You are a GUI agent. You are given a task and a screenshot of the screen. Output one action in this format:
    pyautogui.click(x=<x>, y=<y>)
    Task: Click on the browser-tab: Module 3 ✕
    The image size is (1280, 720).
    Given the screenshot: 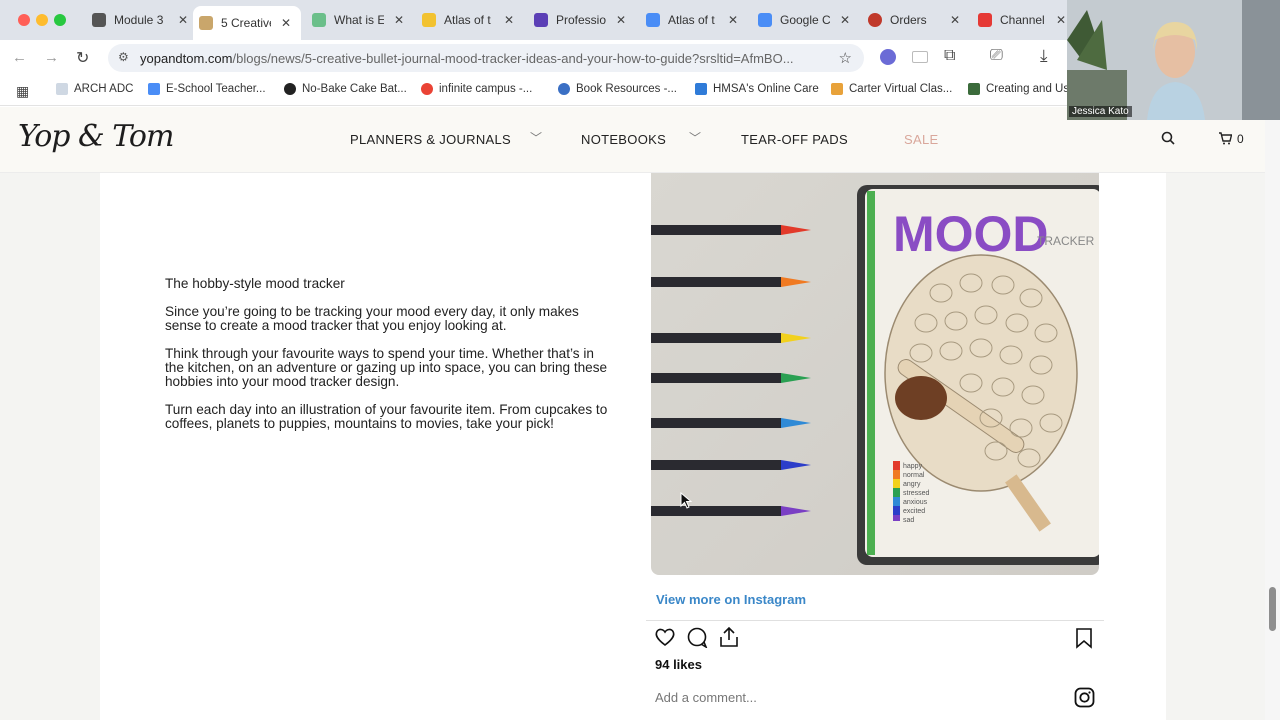 What is the action you would take?
    pyautogui.click(x=137, y=20)
    